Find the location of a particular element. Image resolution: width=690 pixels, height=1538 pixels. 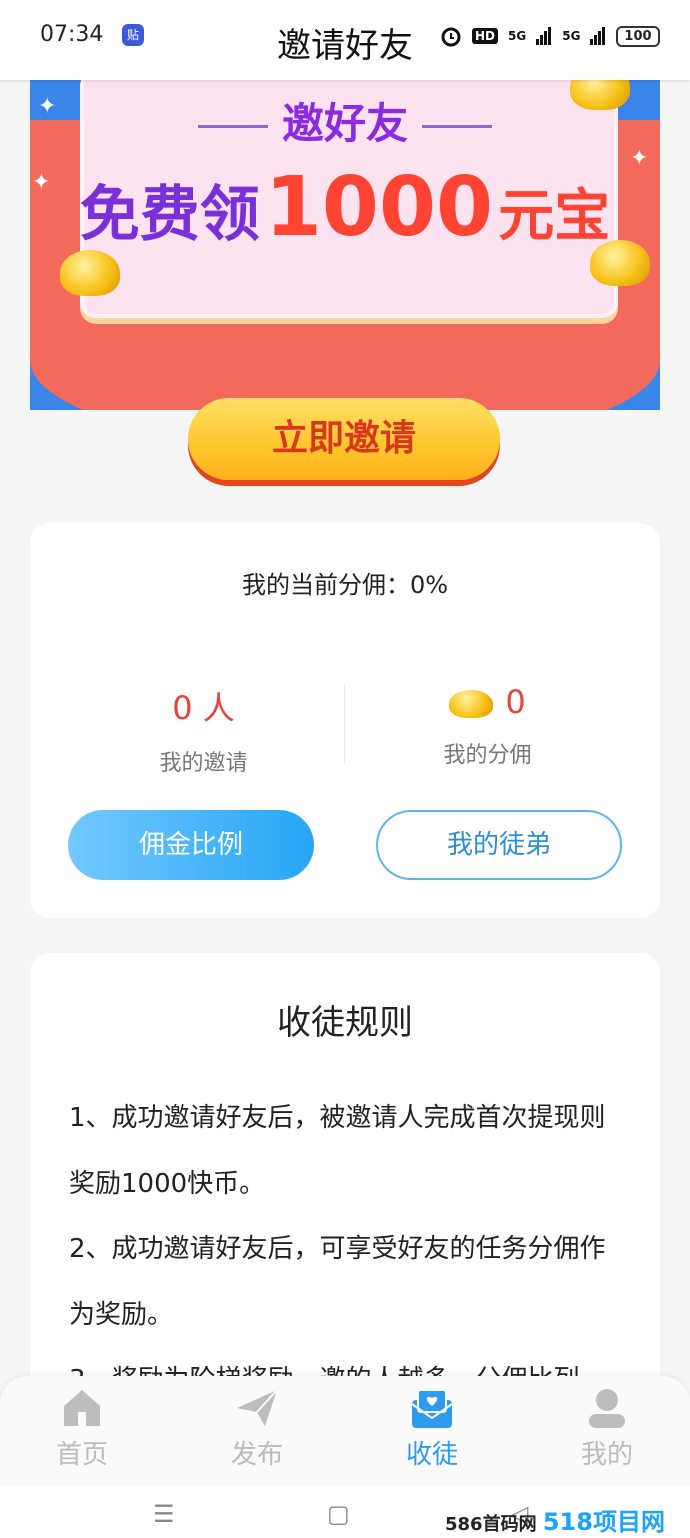

my-disciples-button: 我的徒弟 is located at coordinates (499, 845).